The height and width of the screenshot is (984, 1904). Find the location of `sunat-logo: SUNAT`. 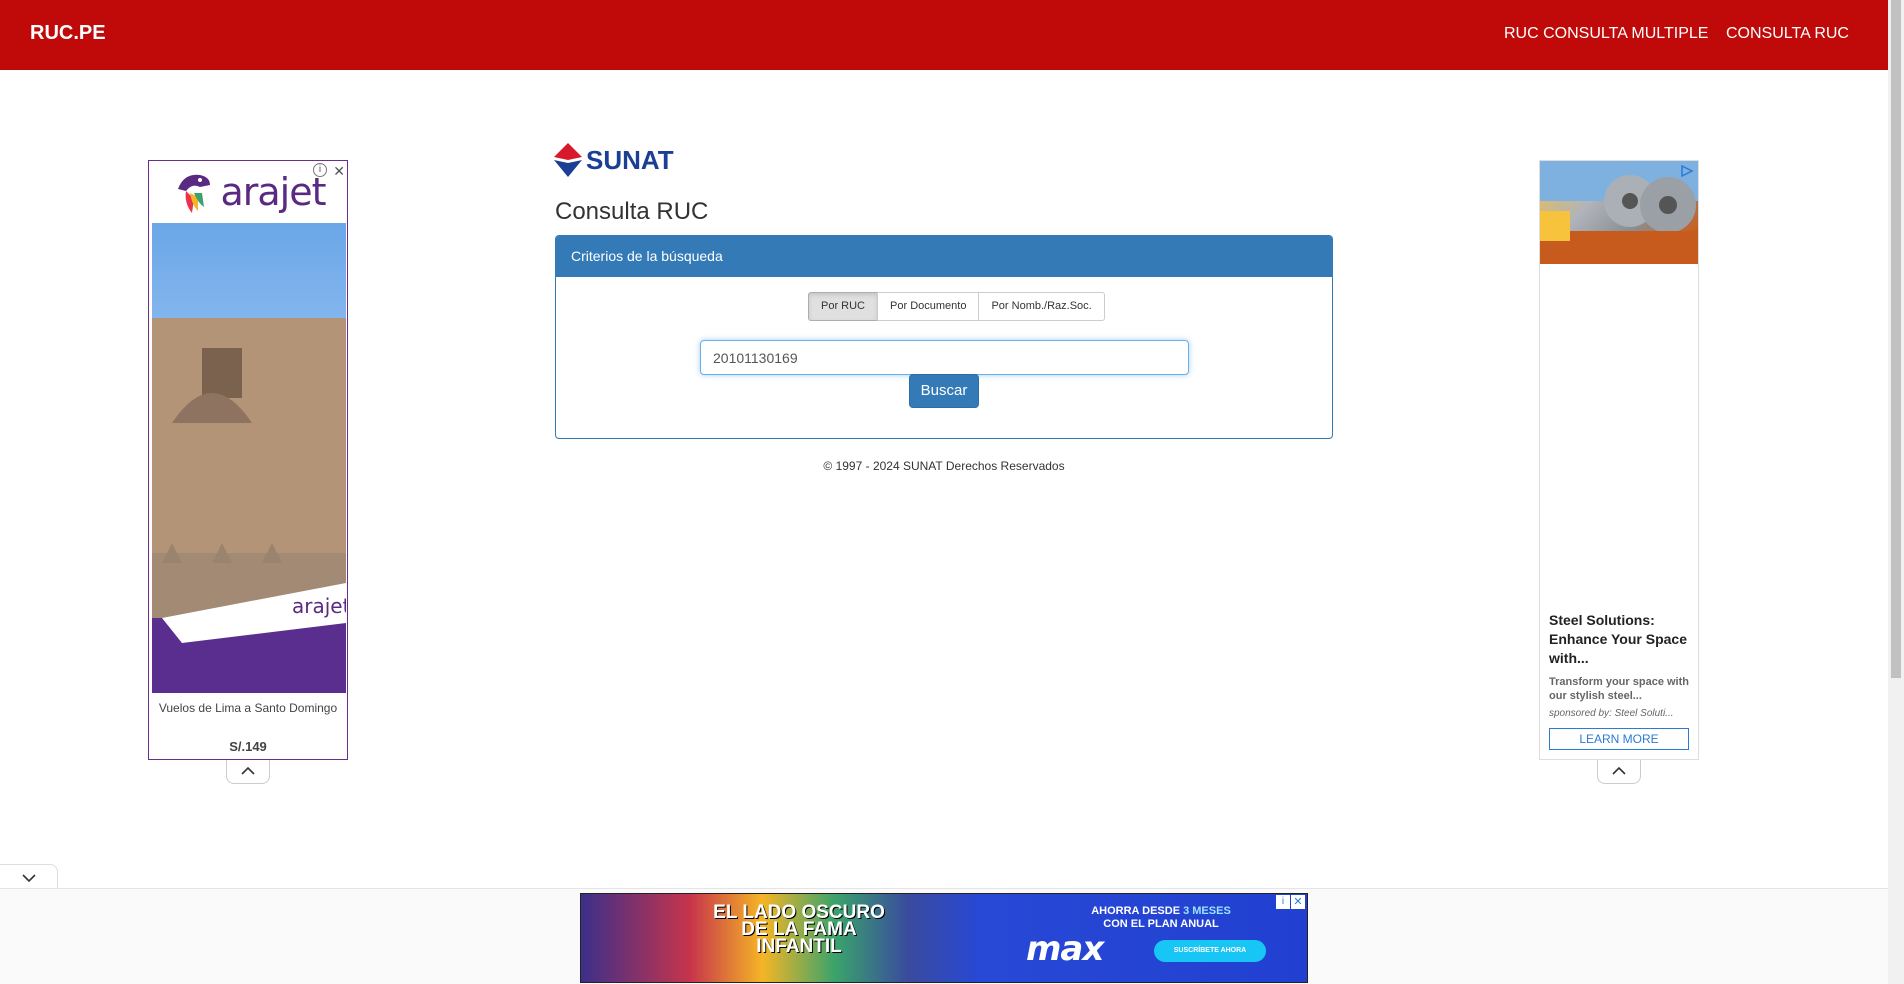

sunat-logo: SUNAT is located at coordinates (614, 160).